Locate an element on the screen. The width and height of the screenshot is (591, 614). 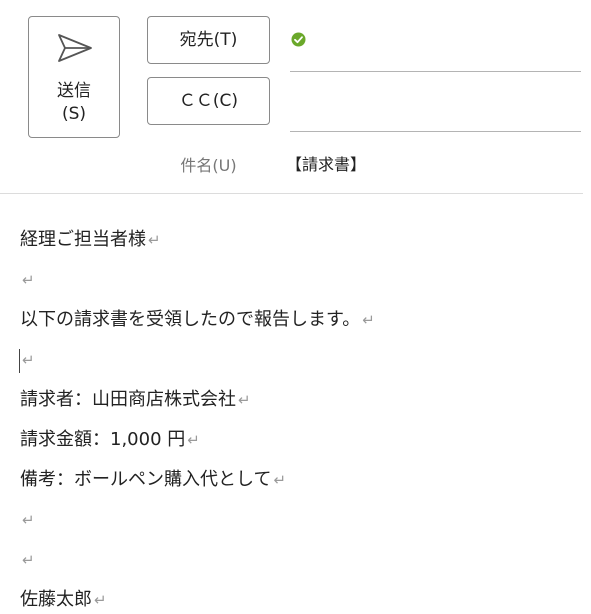
header-divider is located at coordinates (291, 193).